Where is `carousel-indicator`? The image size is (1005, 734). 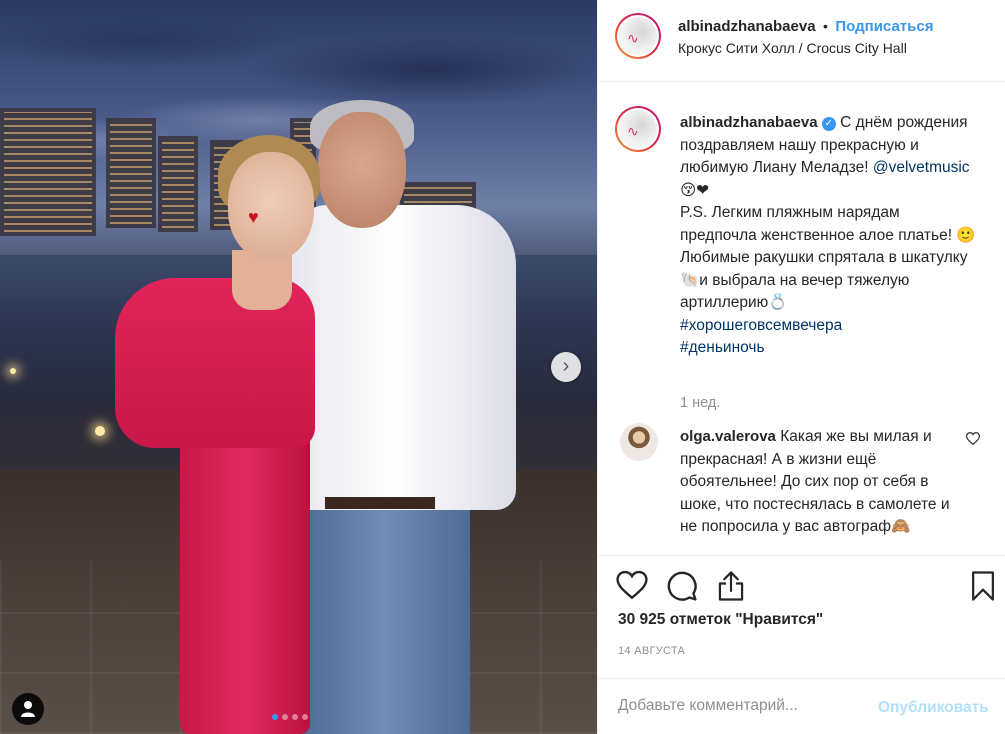
carousel-indicator is located at coordinates (290, 717).